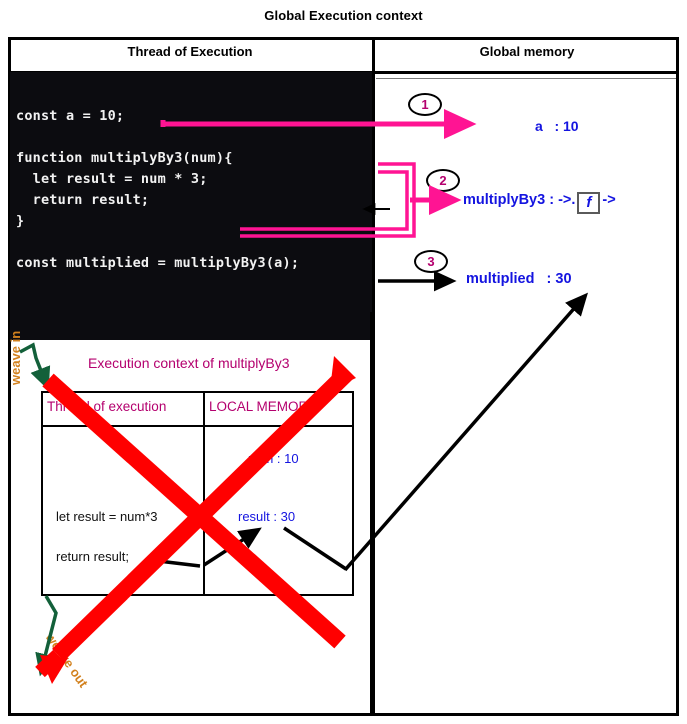  What do you see at coordinates (431, 261) in the screenshot?
I see `step-marker-3: 3` at bounding box center [431, 261].